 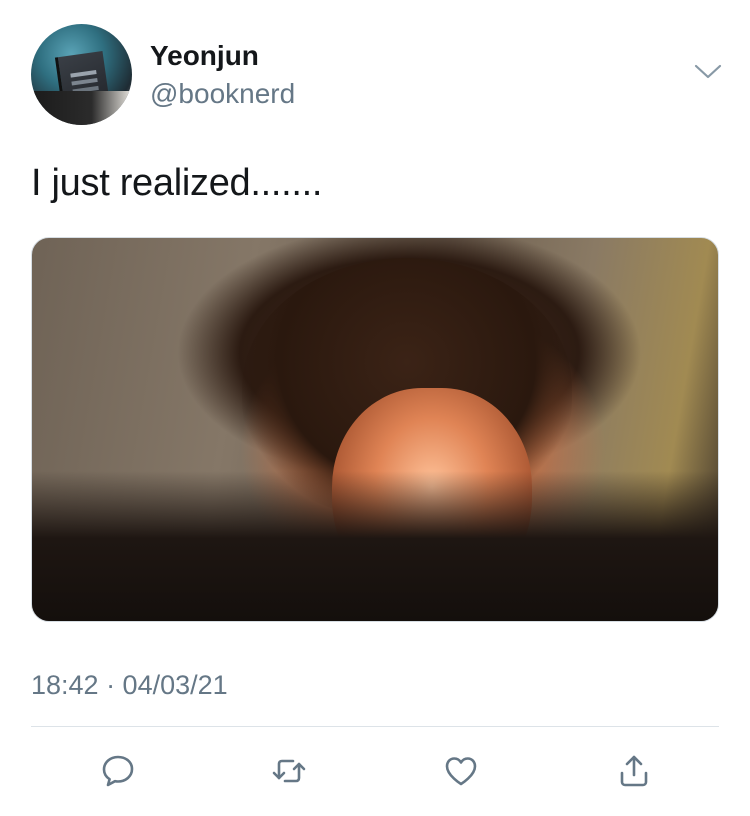 What do you see at coordinates (222, 94) in the screenshot?
I see `user-handle: @booknerd` at bounding box center [222, 94].